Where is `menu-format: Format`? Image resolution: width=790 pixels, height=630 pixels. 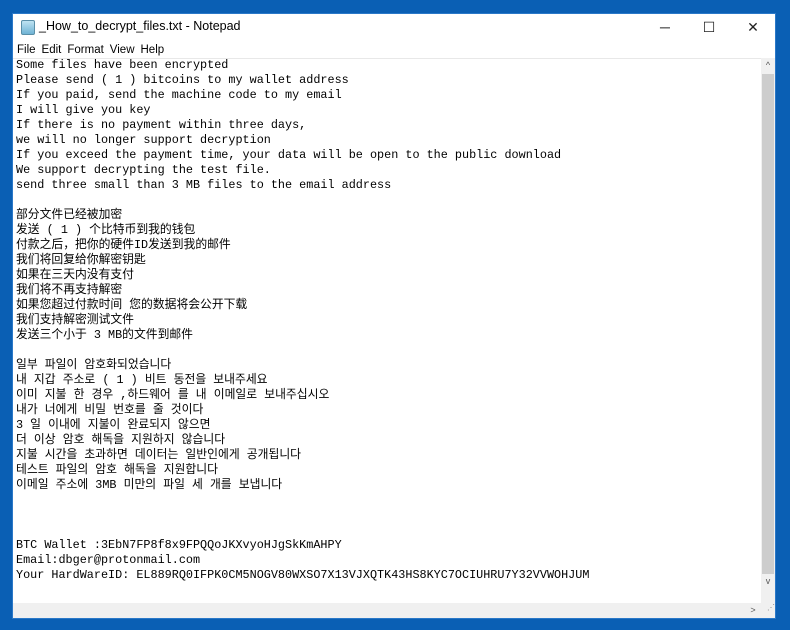 menu-format: Format is located at coordinates (85, 50).